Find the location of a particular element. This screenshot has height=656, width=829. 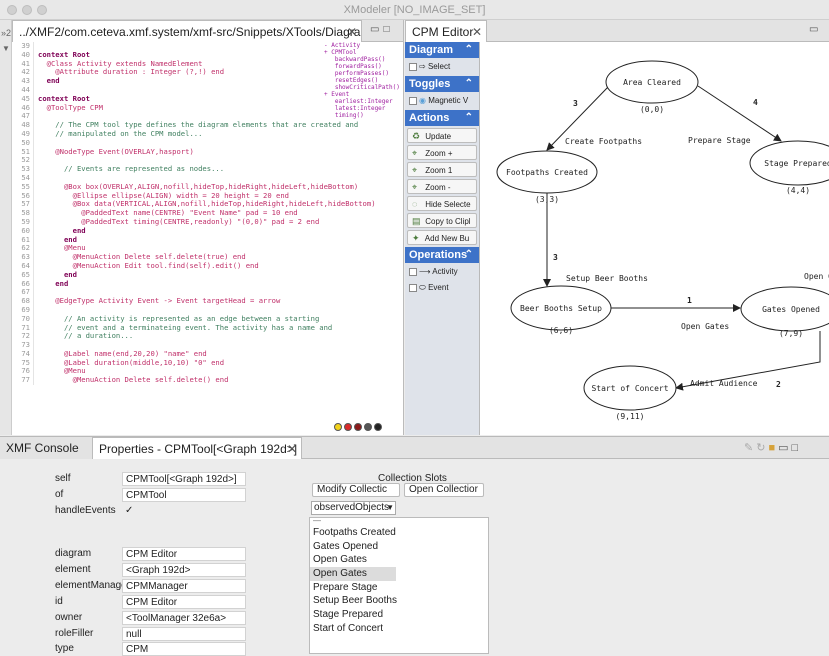

property-value: null is located at coordinates (184, 634).